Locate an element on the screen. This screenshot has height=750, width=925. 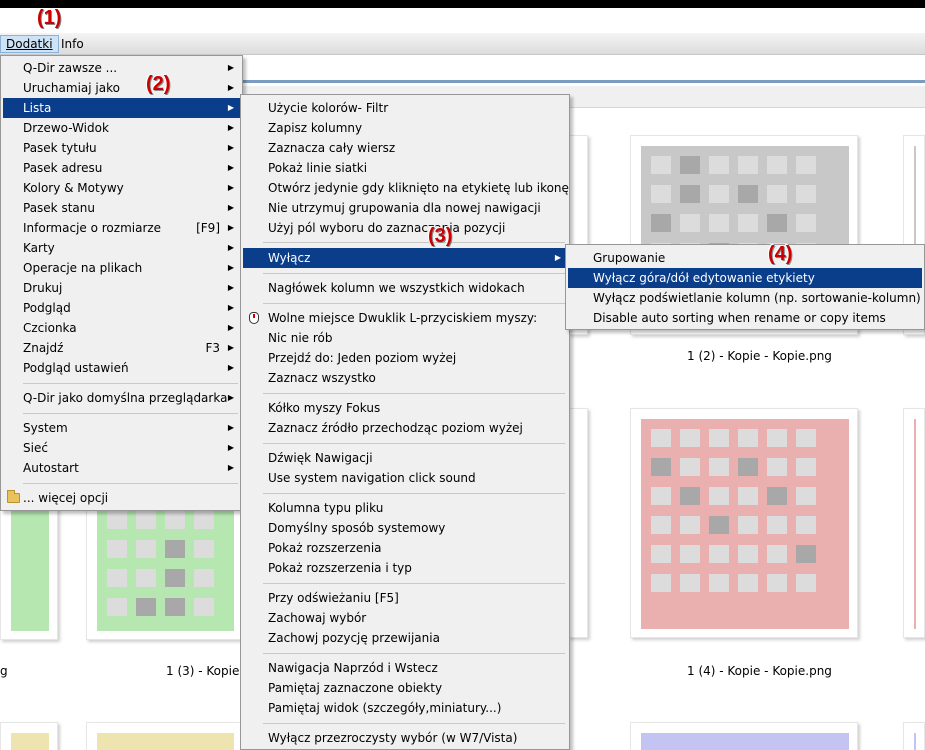
menu-item-uzyj-pol-wyboru-do-zaznaczania-pozycji: Użyj pól wyboru do zaznaczania pozycji is located at coordinates (405, 228).